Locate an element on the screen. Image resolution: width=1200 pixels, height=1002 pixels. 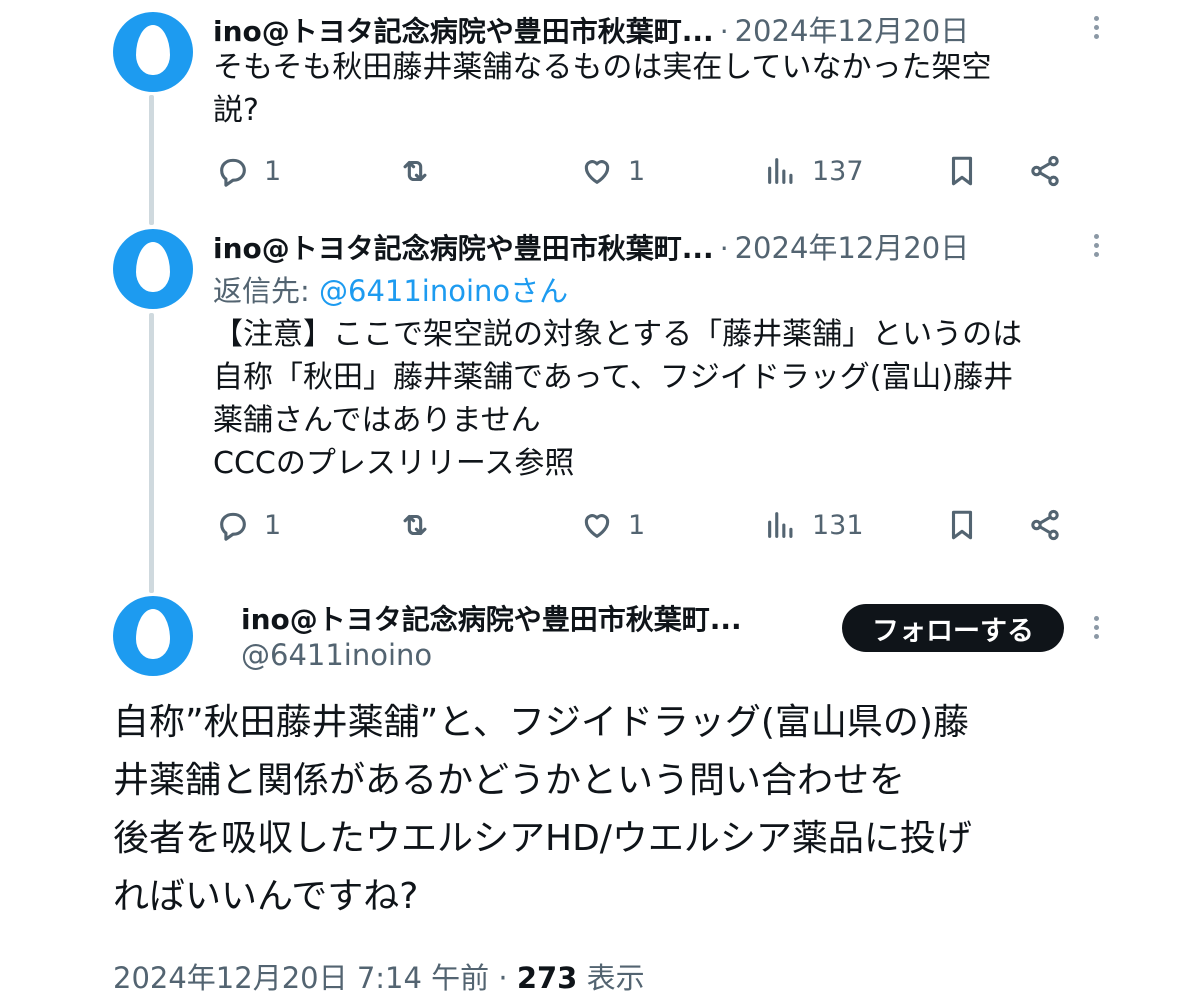
view-label: 表示 is located at coordinates (615, 978).